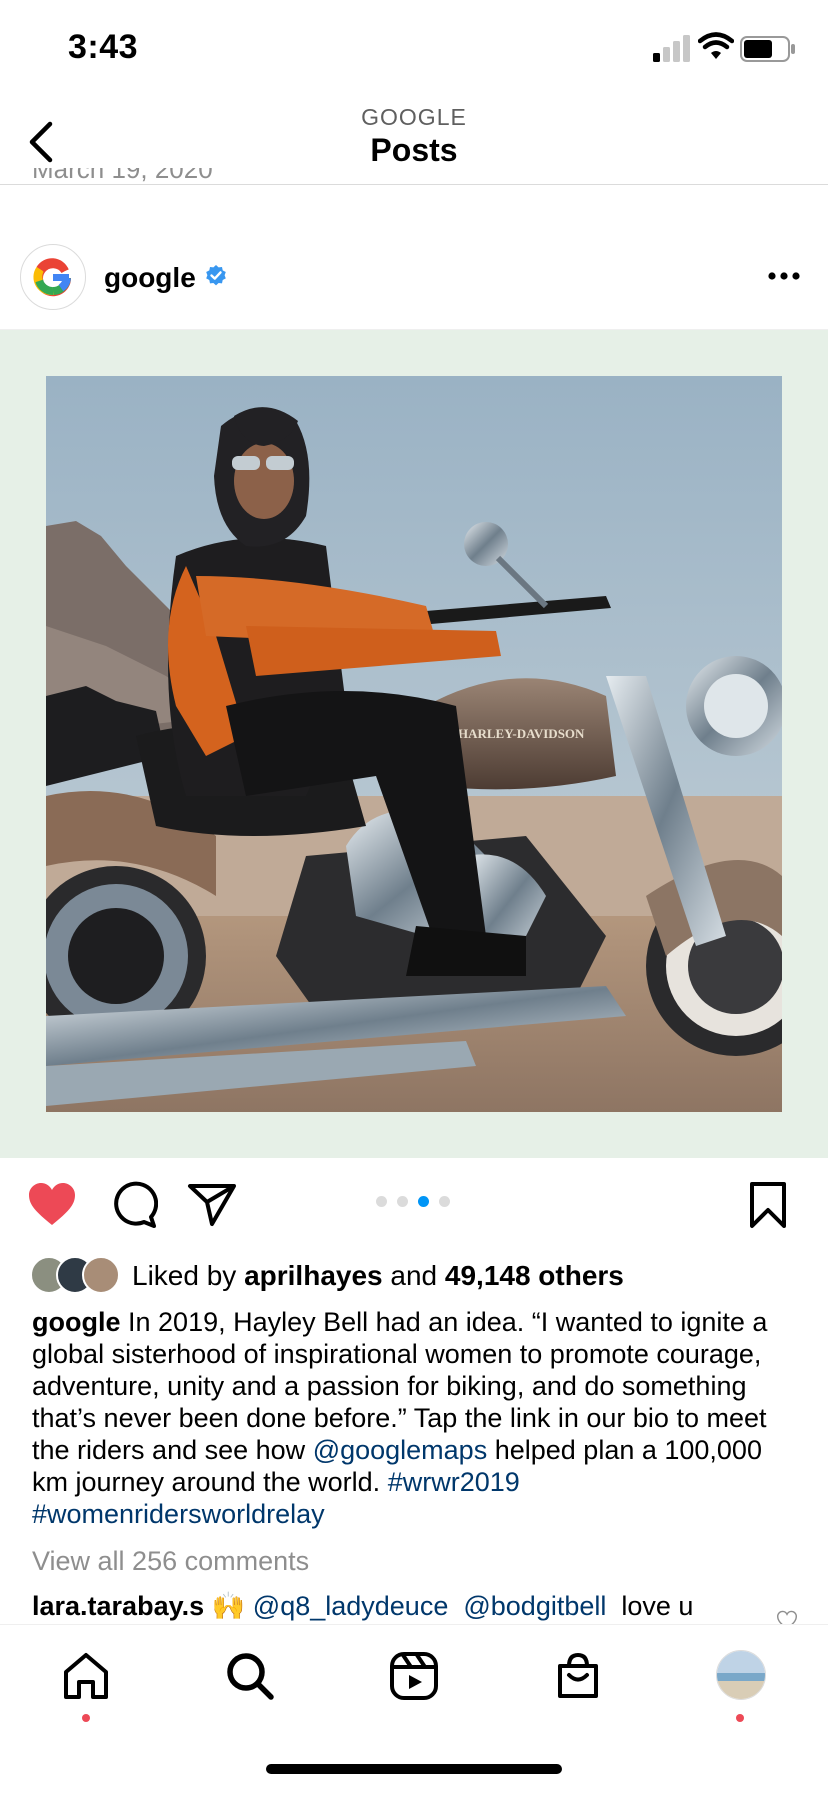  I want to click on profile-notification-dot, so click(740, 1718).